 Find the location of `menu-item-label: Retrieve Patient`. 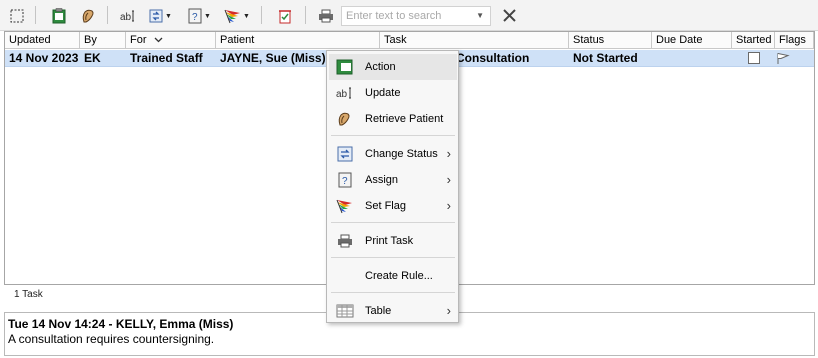

menu-item-label: Retrieve Patient is located at coordinates (404, 119).